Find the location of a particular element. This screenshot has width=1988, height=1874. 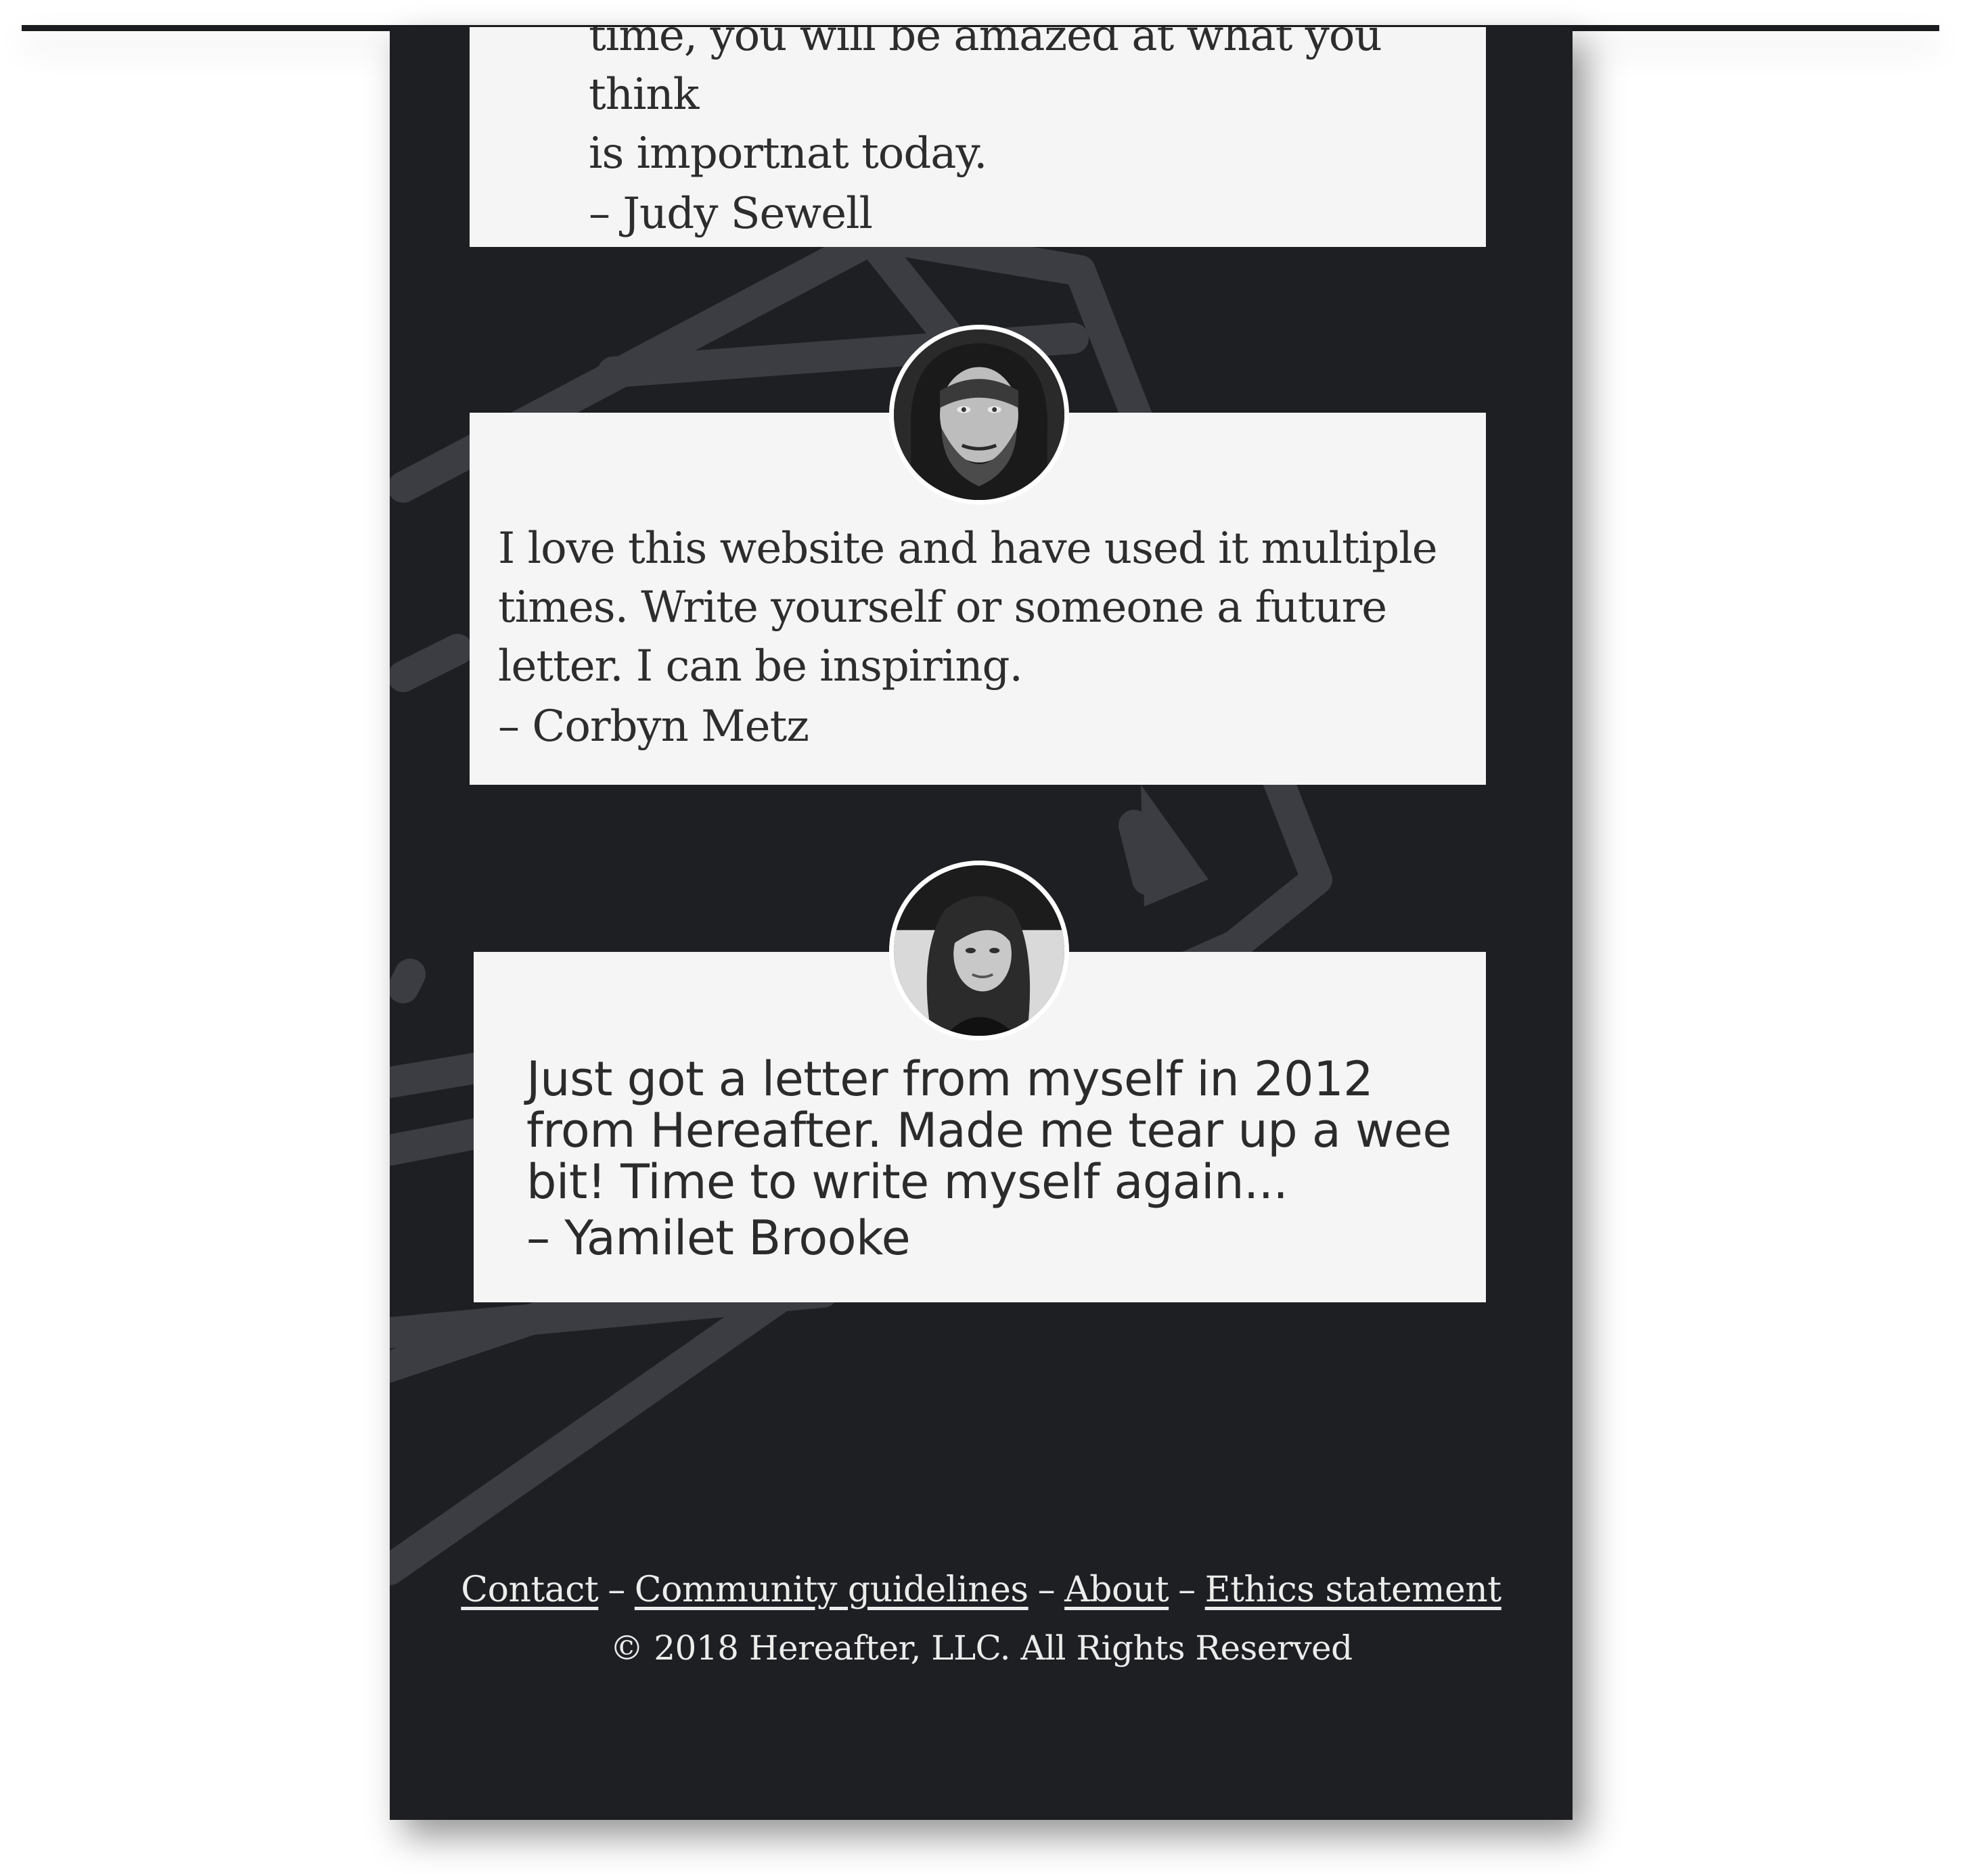

quote-line: Just got a letter from myself in 2012 is located at coordinates (950, 1079).